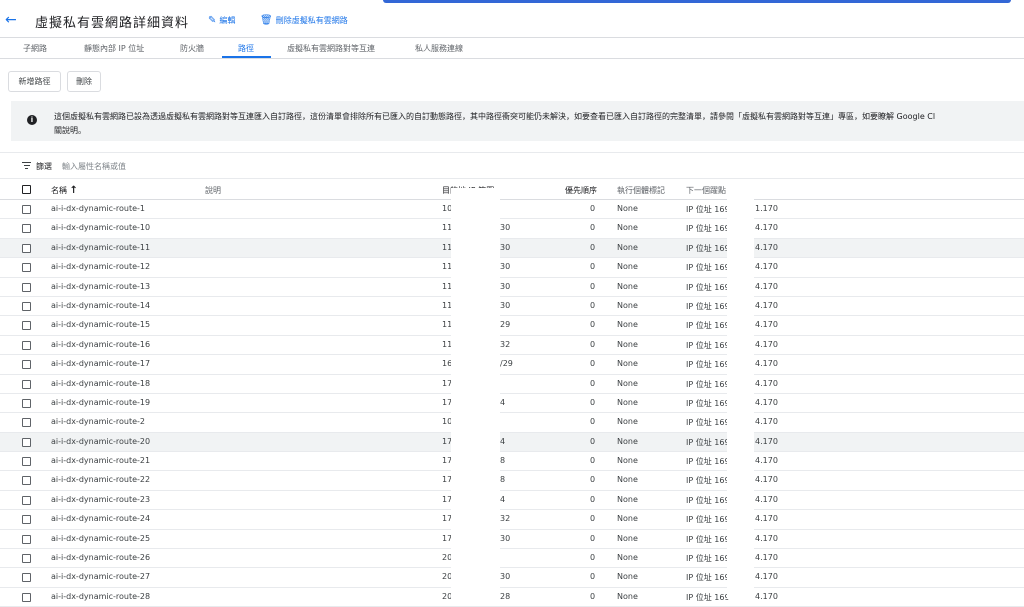 This screenshot has height=607, width=1024. I want to click on route-name-link: ai-i-dx-dynamic-route-13, so click(100, 286).